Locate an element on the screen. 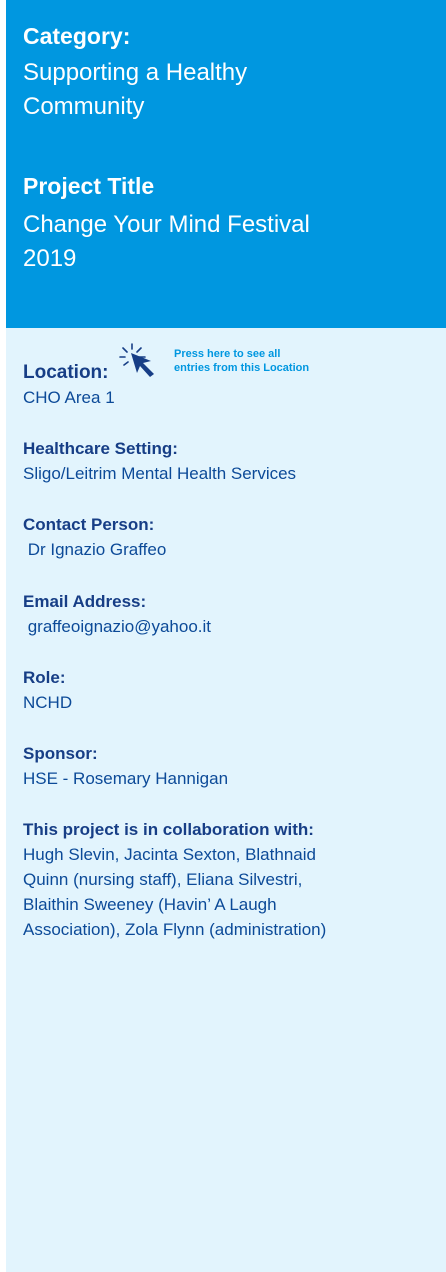  sponsor-label: Sponsor: is located at coordinates (60, 753).